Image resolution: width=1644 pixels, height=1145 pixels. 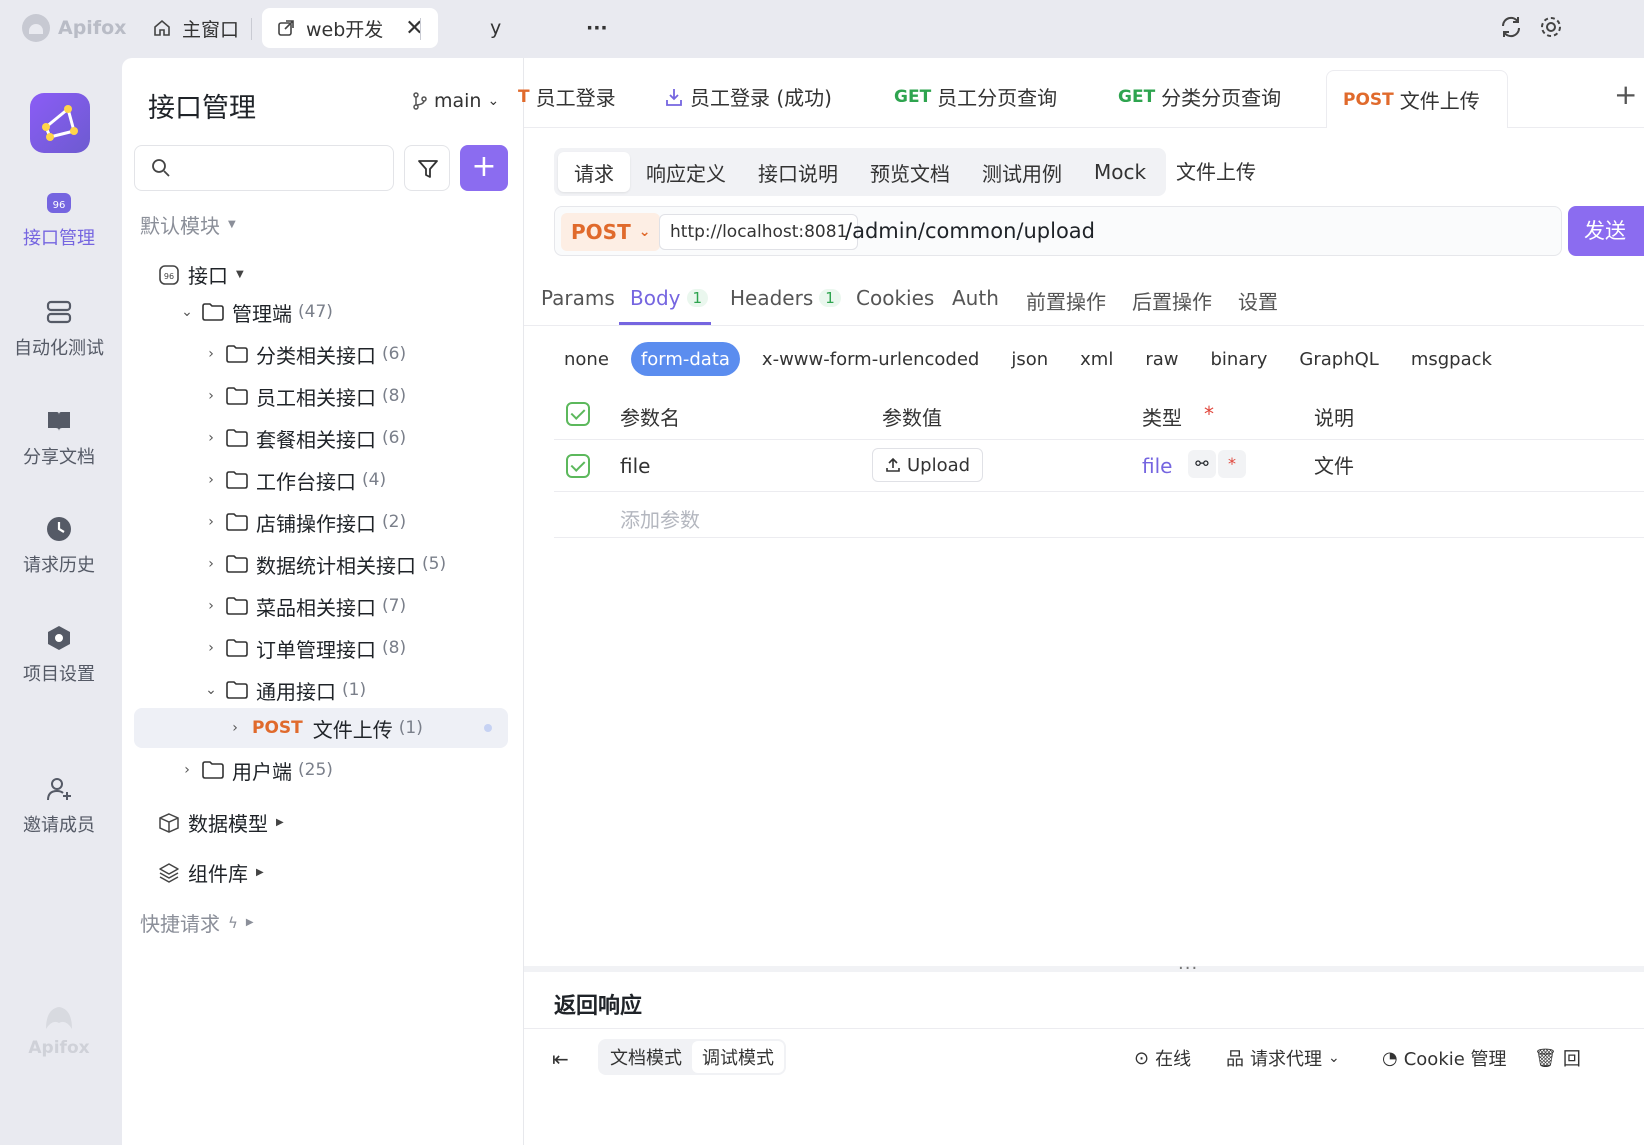 What do you see at coordinates (1551, 30) in the screenshot?
I see `gear-icon` at bounding box center [1551, 30].